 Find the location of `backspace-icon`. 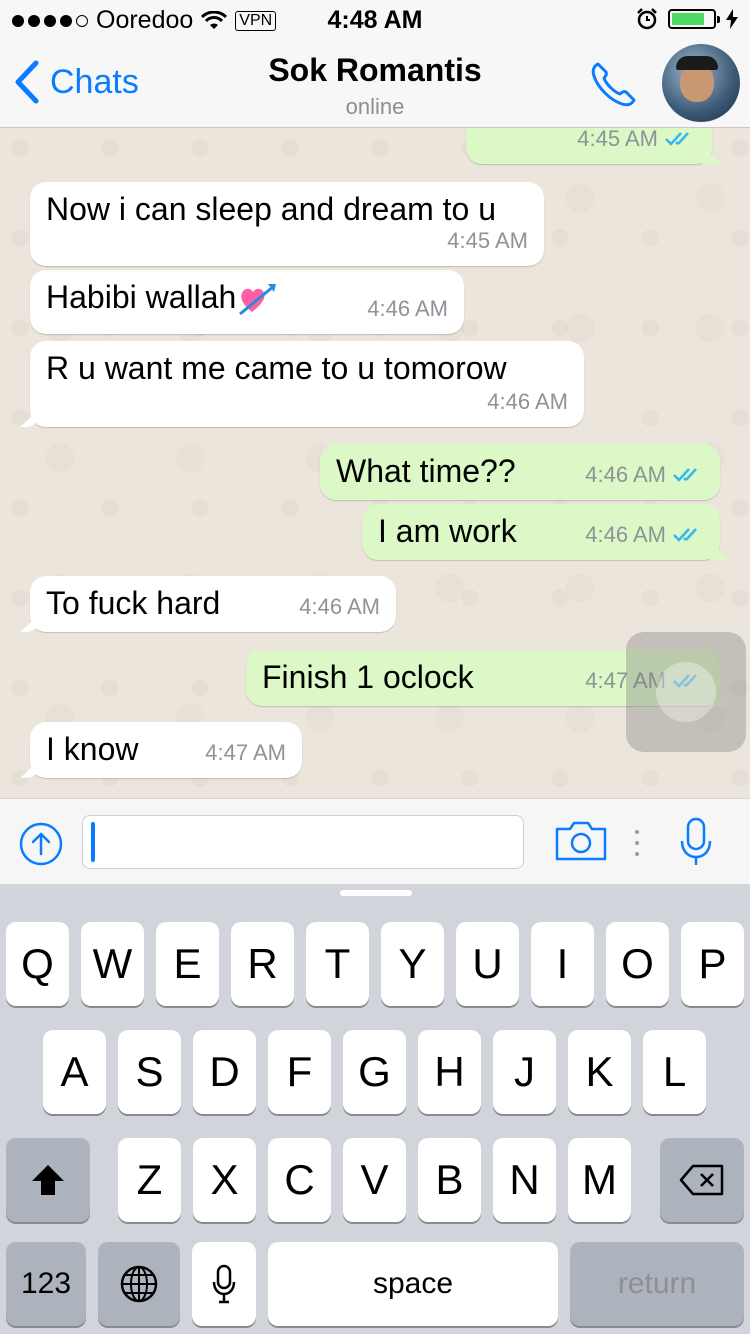

backspace-icon is located at coordinates (701, 1180).